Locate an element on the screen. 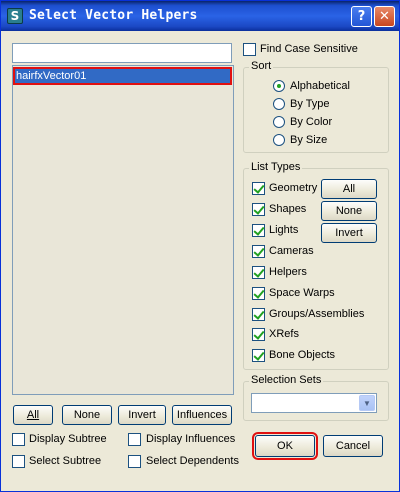 The width and height of the screenshot is (400, 492). find-case-sensitive-checkbox is located at coordinates (249, 49).